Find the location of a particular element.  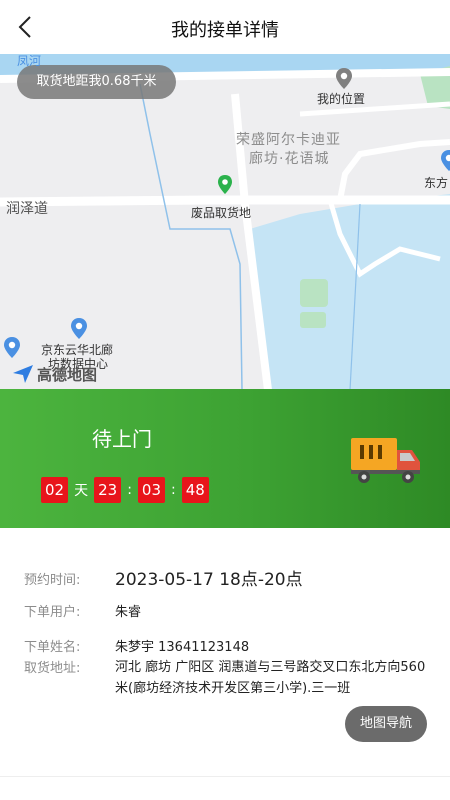

countdown-day-unit: 天 is located at coordinates (81, 491).